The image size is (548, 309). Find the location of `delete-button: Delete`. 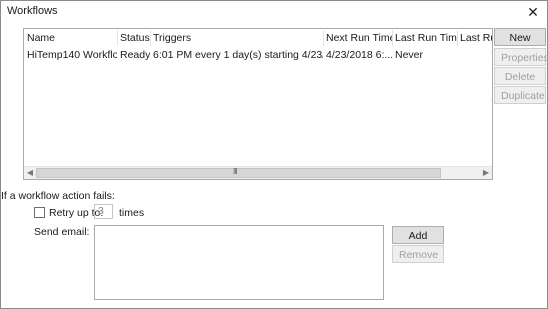

delete-button: Delete is located at coordinates (520, 76).